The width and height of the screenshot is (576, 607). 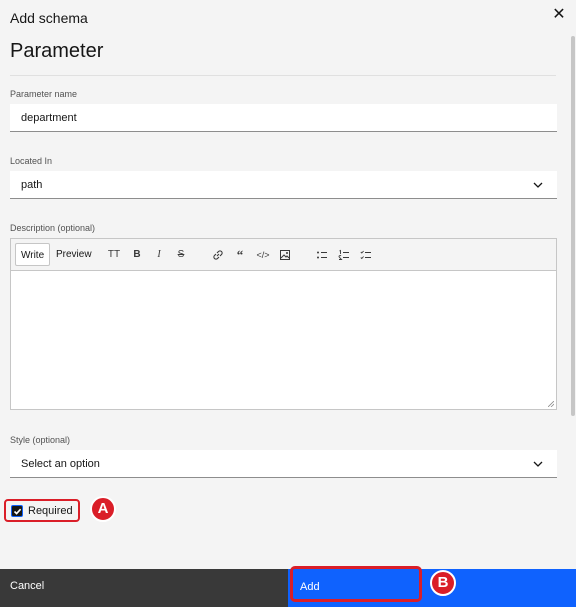 What do you see at coordinates (263, 255) in the screenshot?
I see `code-icon: </>` at bounding box center [263, 255].